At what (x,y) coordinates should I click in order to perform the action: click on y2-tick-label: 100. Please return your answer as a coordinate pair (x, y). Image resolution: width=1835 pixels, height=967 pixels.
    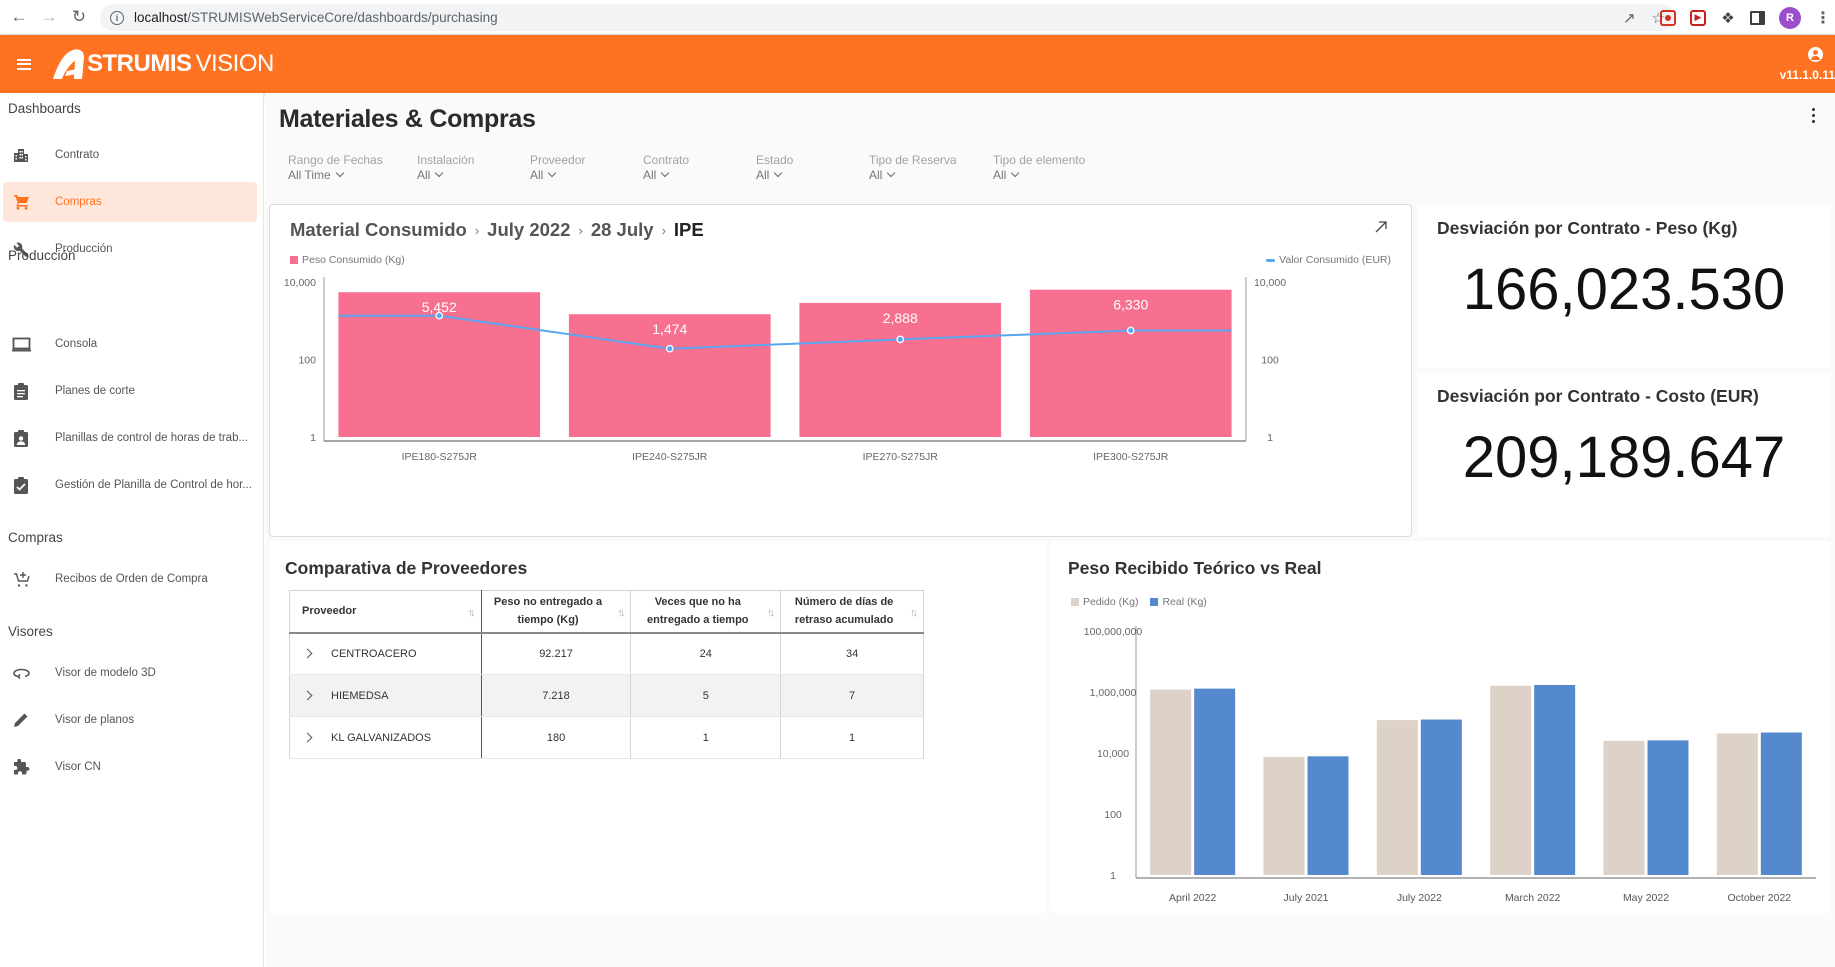
    Looking at the image, I should click on (1270, 361).